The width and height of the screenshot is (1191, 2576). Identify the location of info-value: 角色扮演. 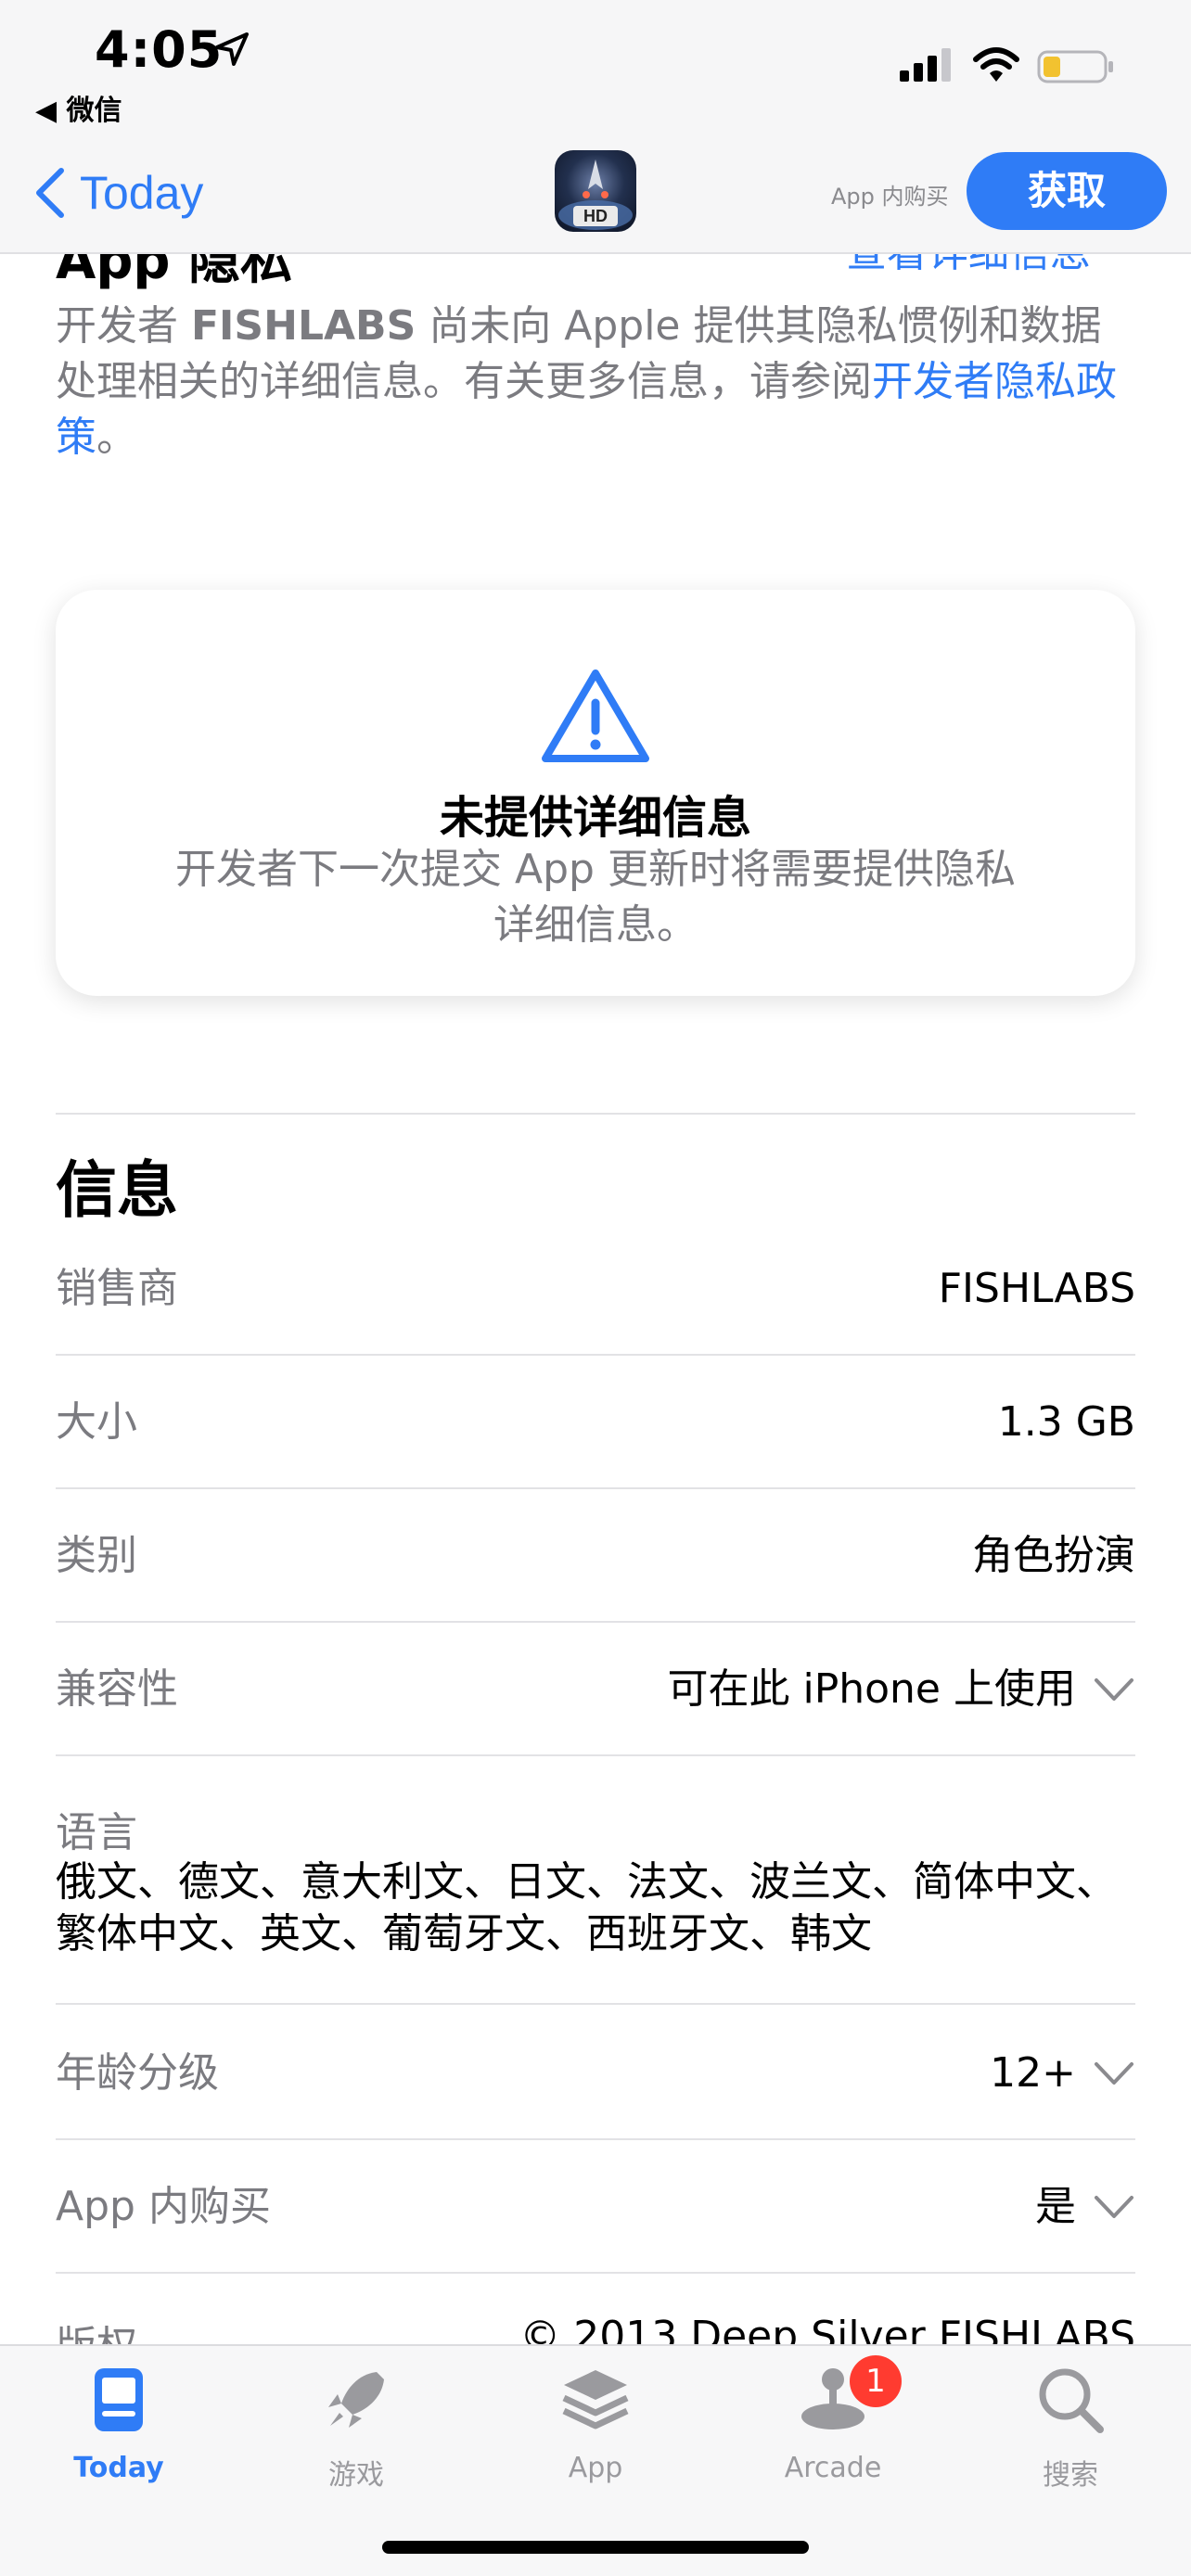
(1053, 1555).